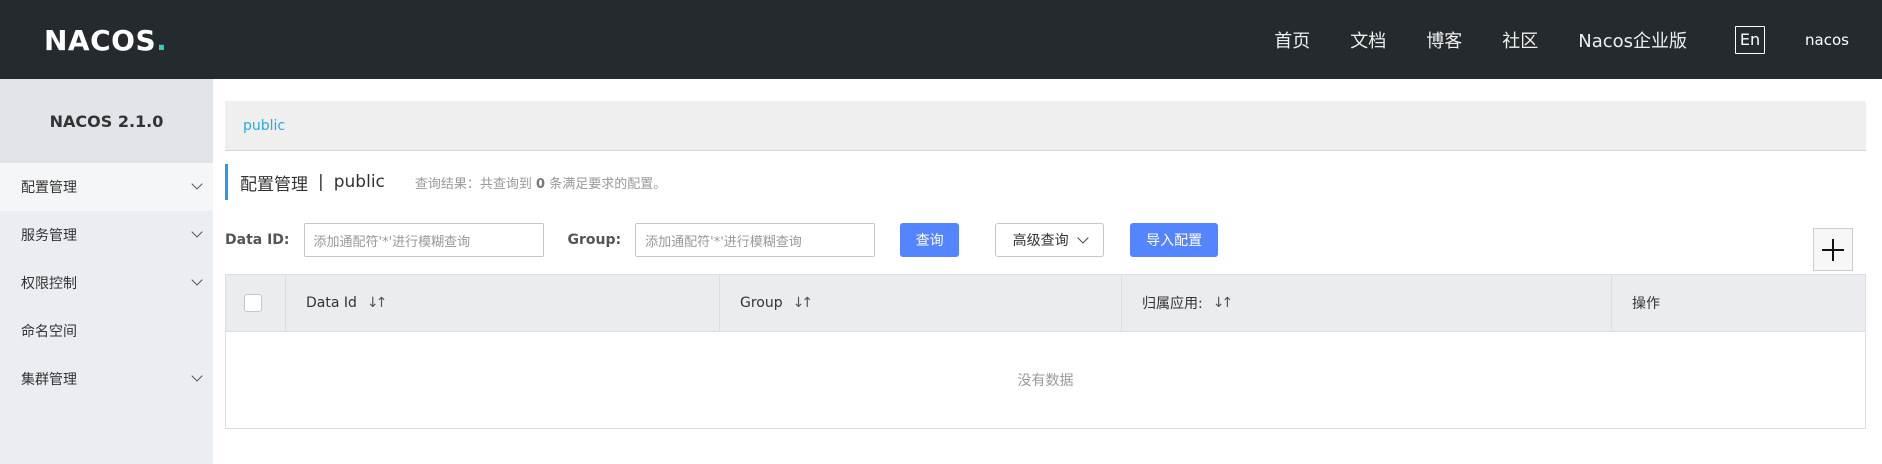 Image resolution: width=1882 pixels, height=464 pixels. Describe the element at coordinates (274, 184) in the screenshot. I see `page-title: 配置管理` at that location.